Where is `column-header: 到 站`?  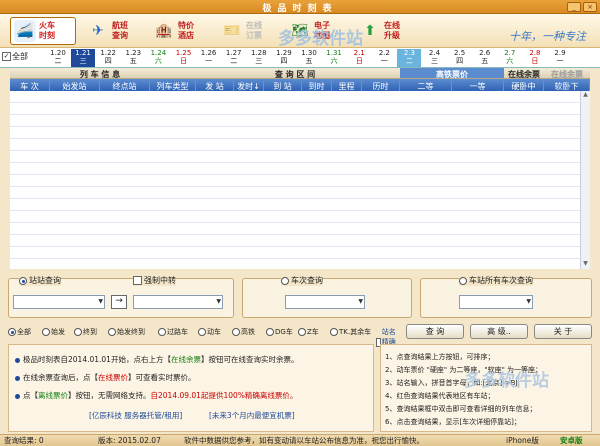 column-header: 到 站 is located at coordinates (283, 86).